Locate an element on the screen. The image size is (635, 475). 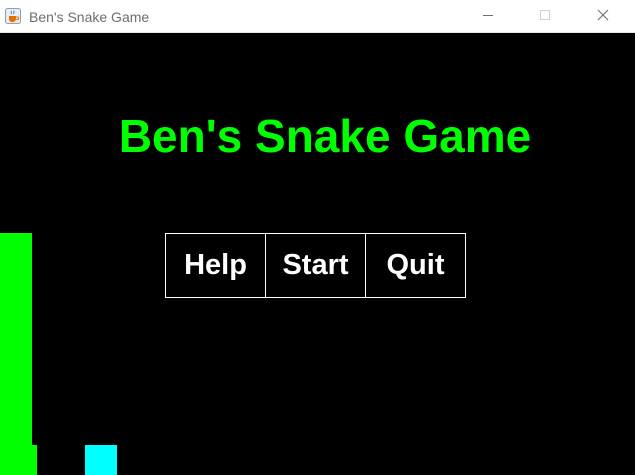
title-bar: Ben's Snake Game is located at coordinates (317, 16).